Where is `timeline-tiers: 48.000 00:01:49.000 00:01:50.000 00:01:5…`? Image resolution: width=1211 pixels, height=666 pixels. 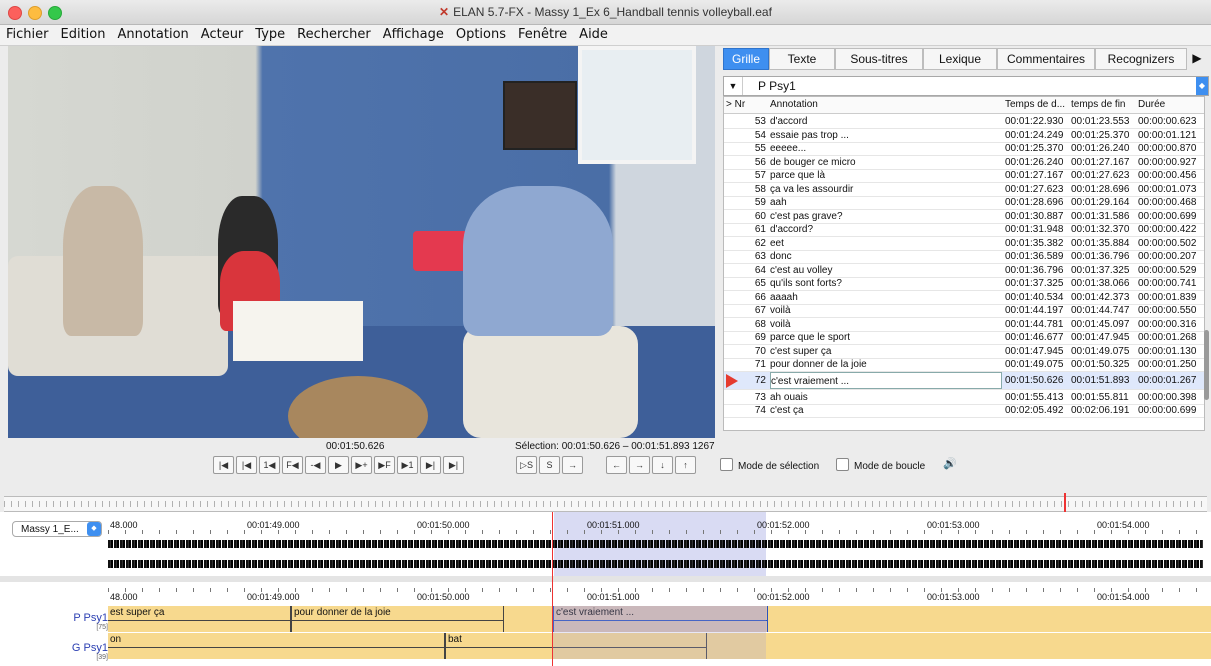
timeline-tiers: 48.000 00:01:49.000 00:01:50.000 00:01:5… is located at coordinates (605, 624).